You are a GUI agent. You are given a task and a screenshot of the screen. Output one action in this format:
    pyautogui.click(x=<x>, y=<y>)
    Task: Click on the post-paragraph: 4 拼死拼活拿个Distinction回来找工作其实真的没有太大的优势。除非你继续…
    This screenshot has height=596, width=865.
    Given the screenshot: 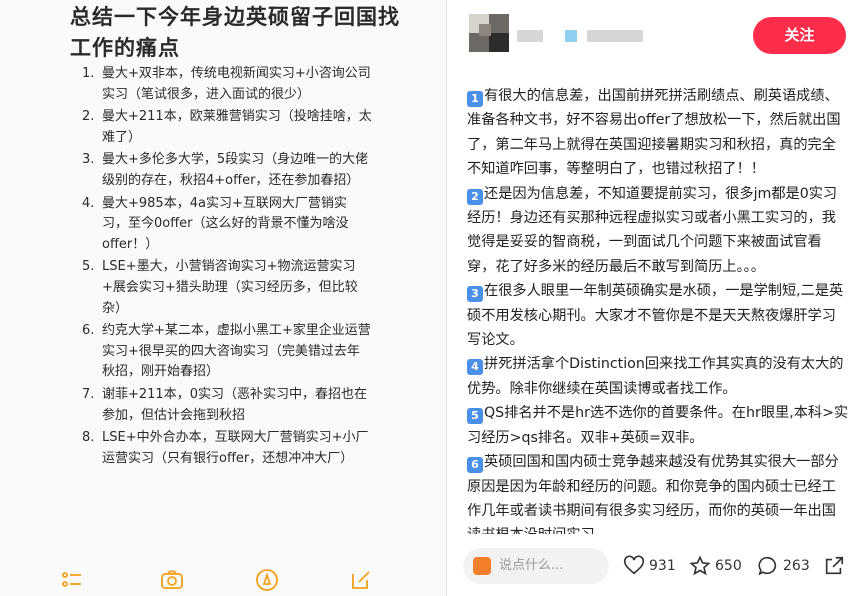 What is the action you would take?
    pyautogui.click(x=655, y=376)
    